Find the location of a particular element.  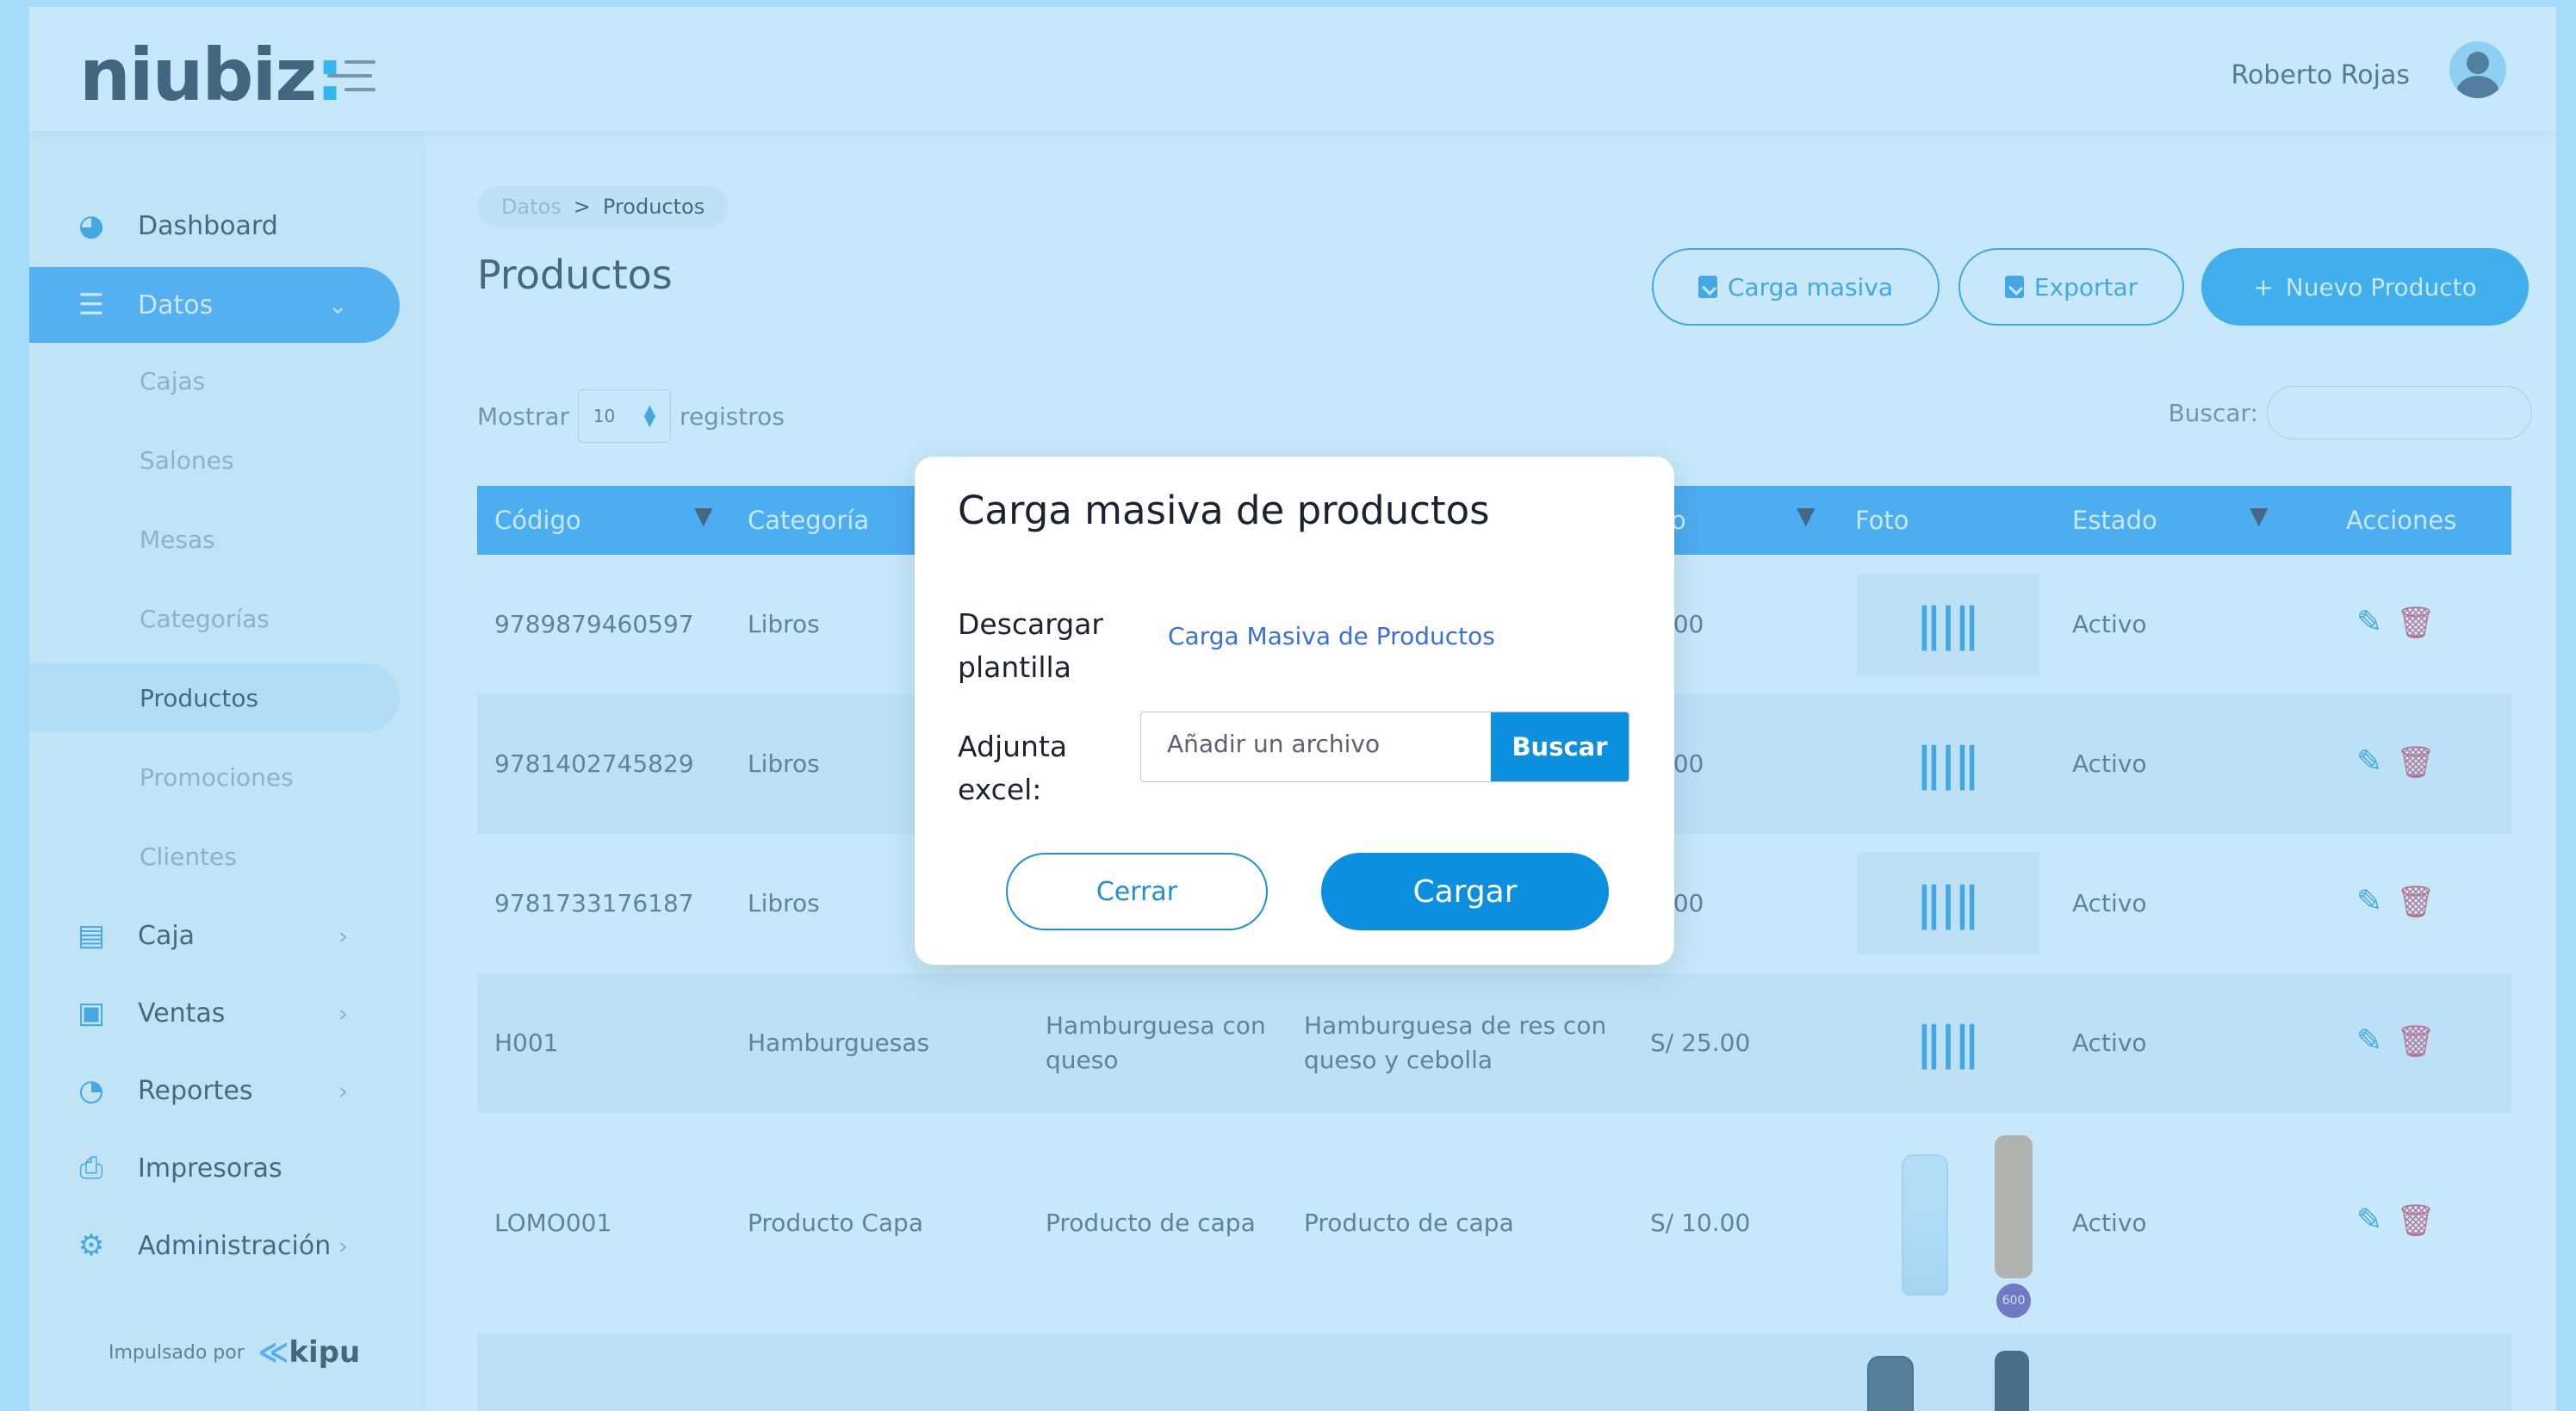

download-template-link: Carga Masiva de Productos is located at coordinates (1331, 636).